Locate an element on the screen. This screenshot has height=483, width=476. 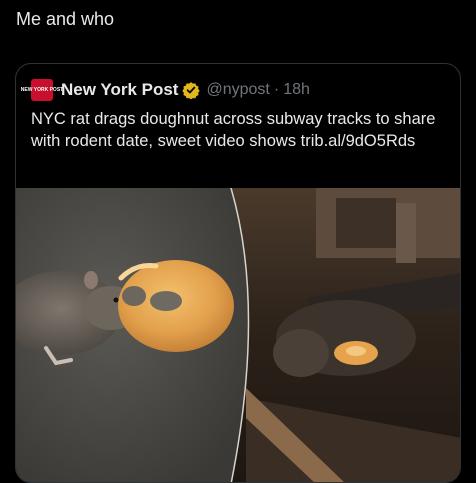
avatar: NEW YORK POST is located at coordinates (42, 90).